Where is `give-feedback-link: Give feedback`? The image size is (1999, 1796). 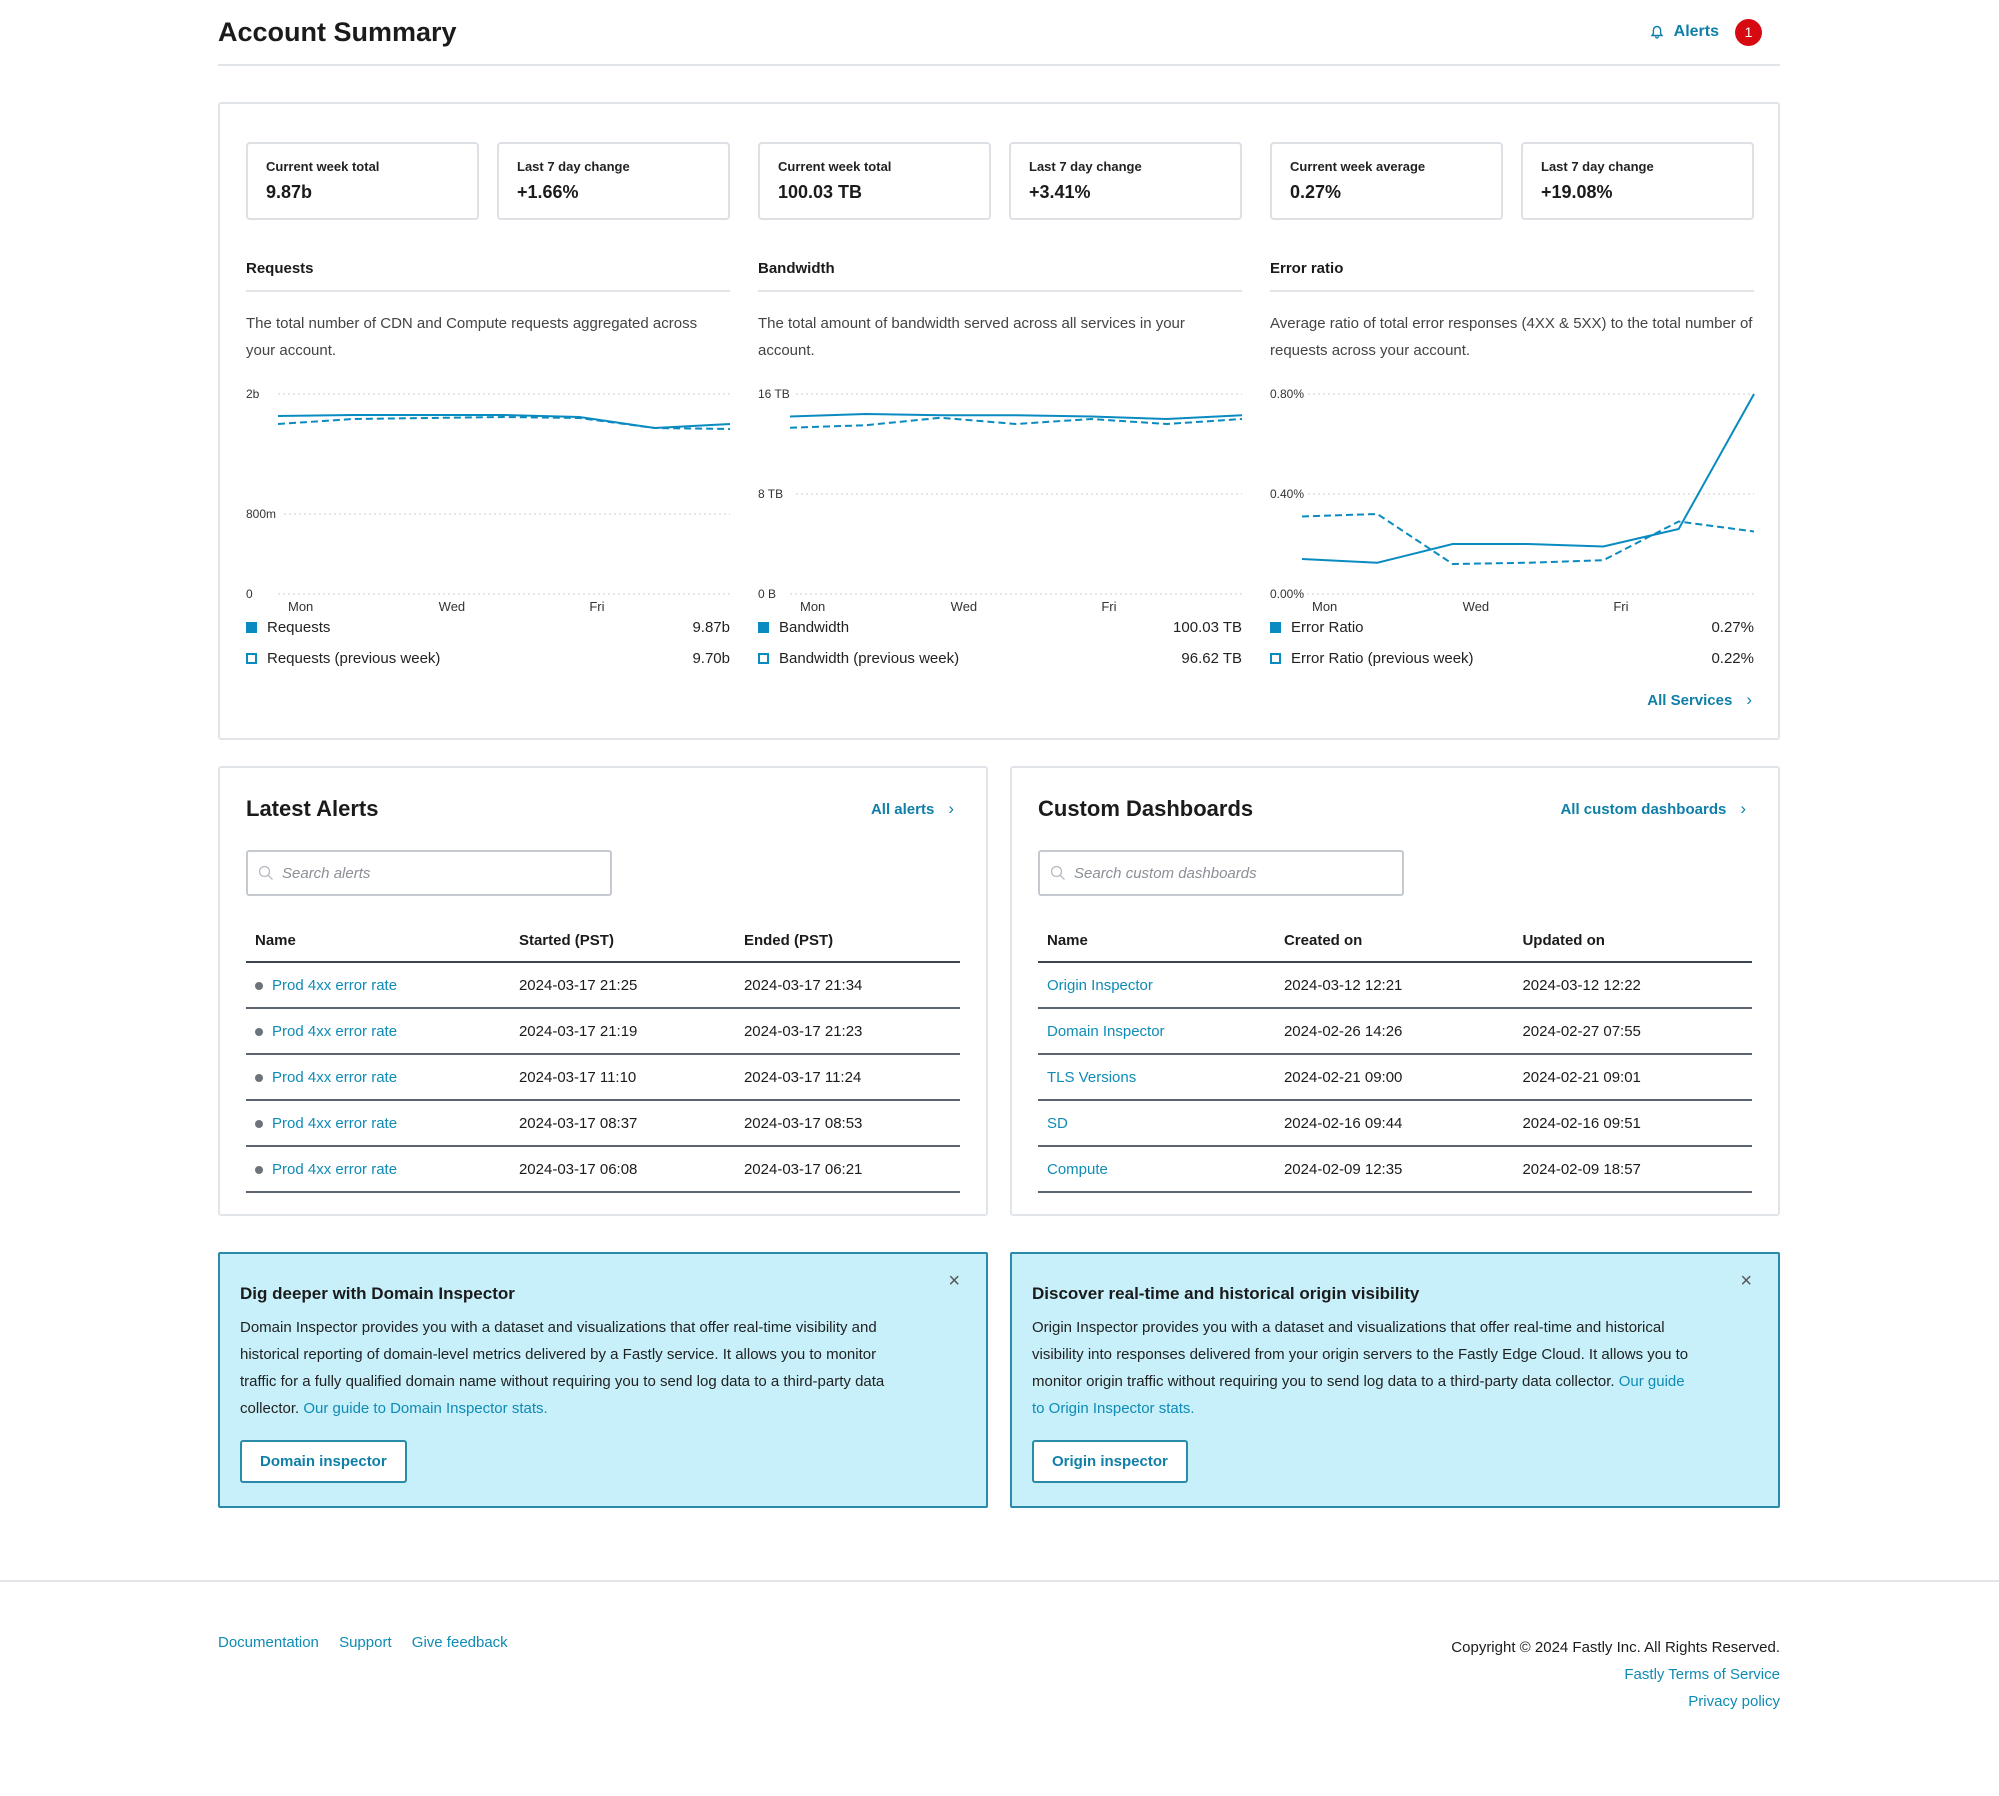
give-feedback-link: Give feedback is located at coordinates (460, 1642).